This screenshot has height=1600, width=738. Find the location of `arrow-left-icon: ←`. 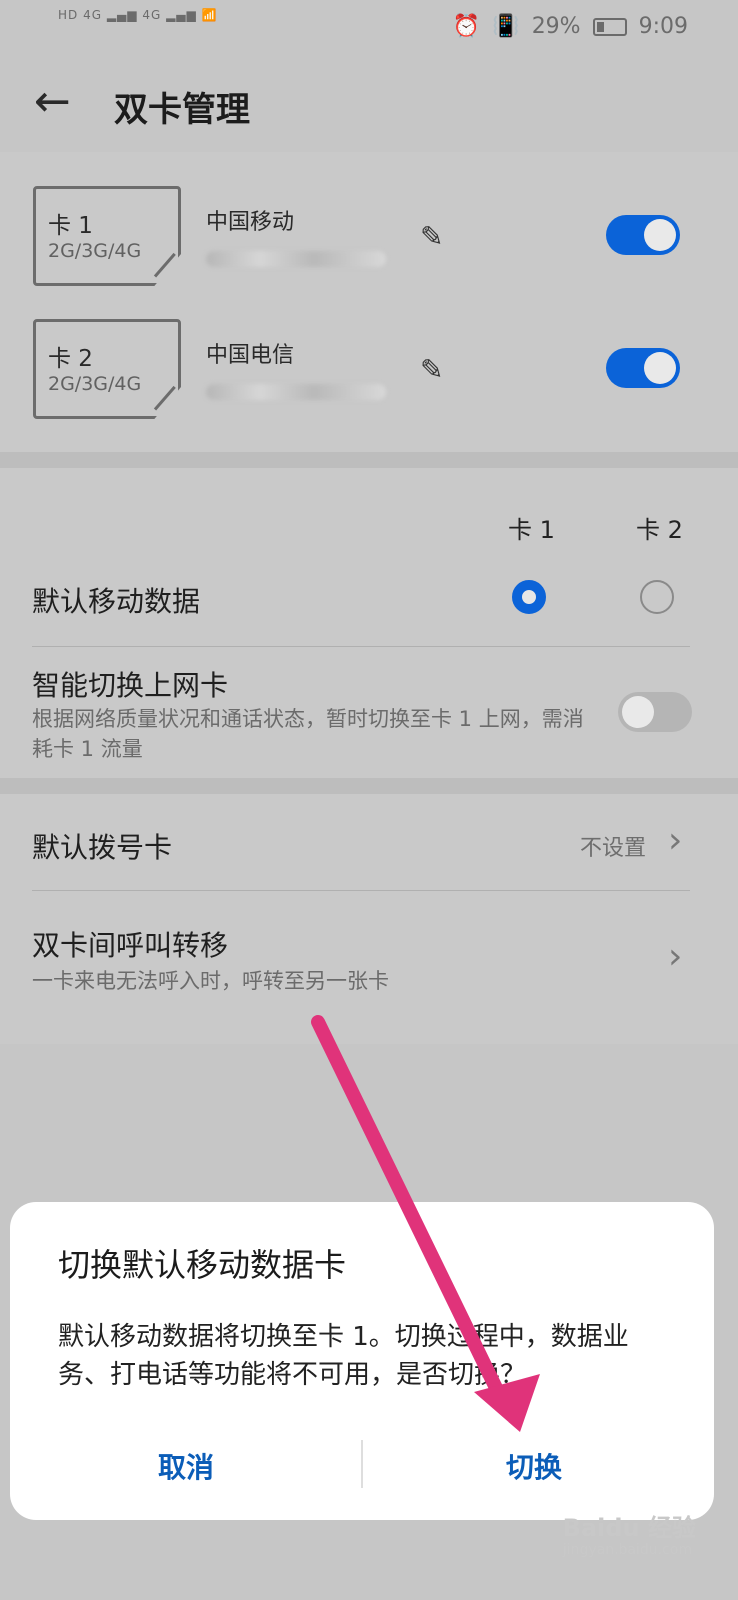

arrow-left-icon: ← is located at coordinates (52, 102).